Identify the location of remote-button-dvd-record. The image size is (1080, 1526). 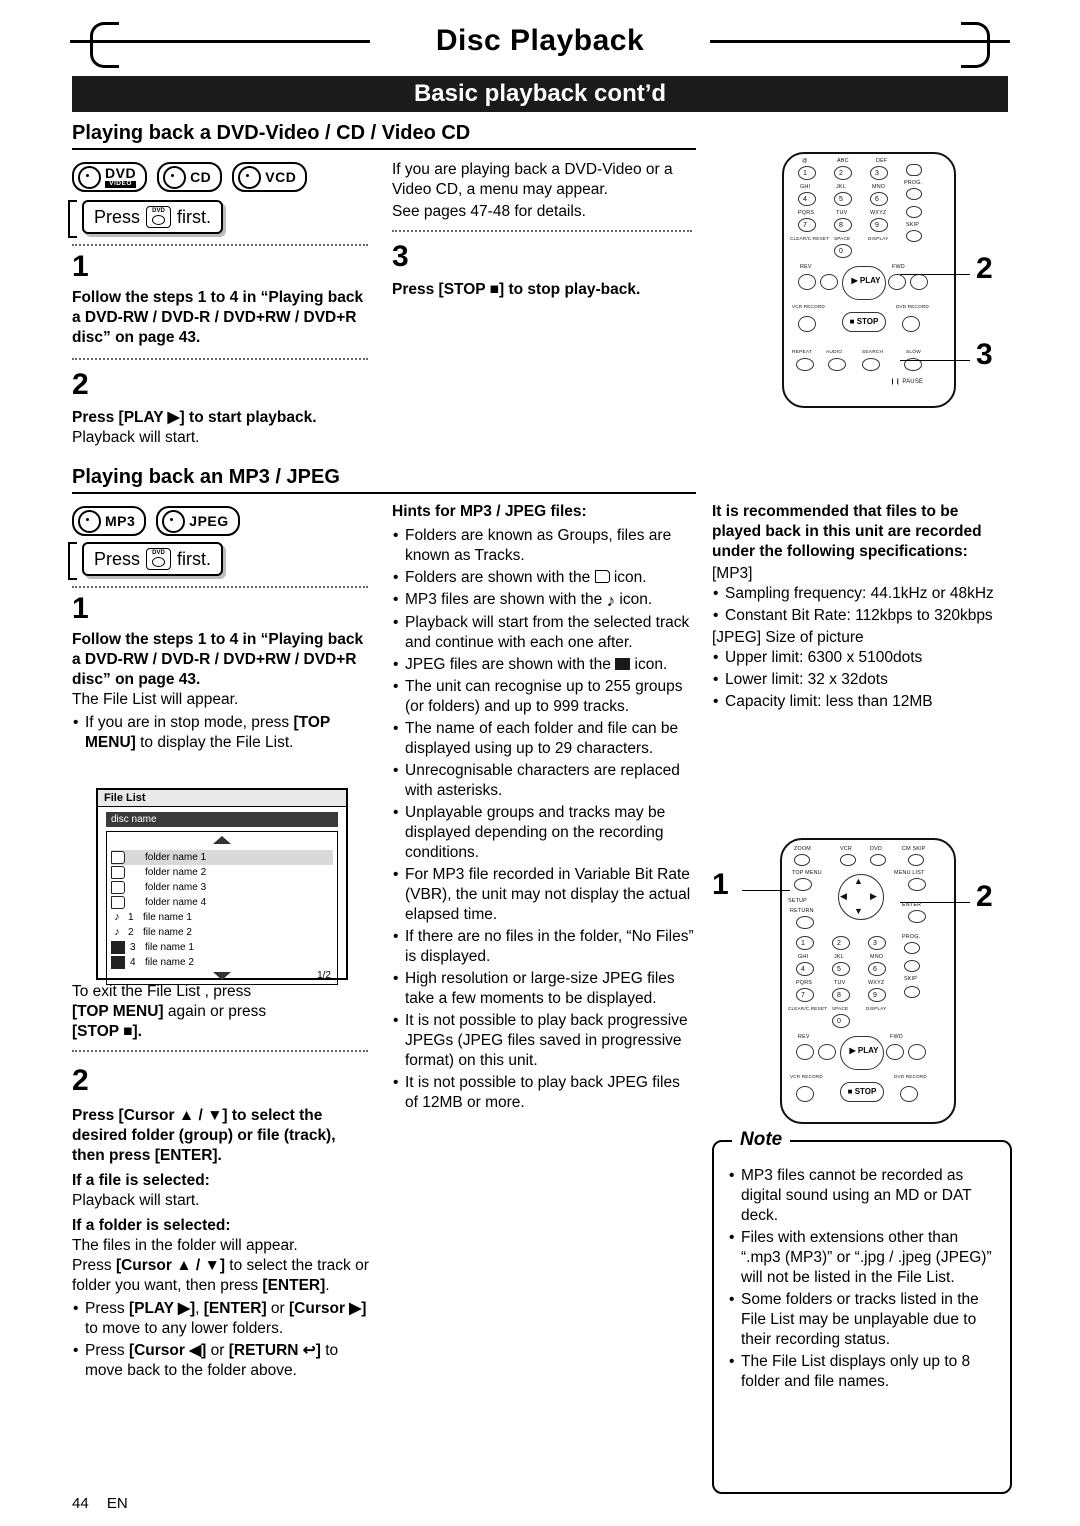
(911, 324).